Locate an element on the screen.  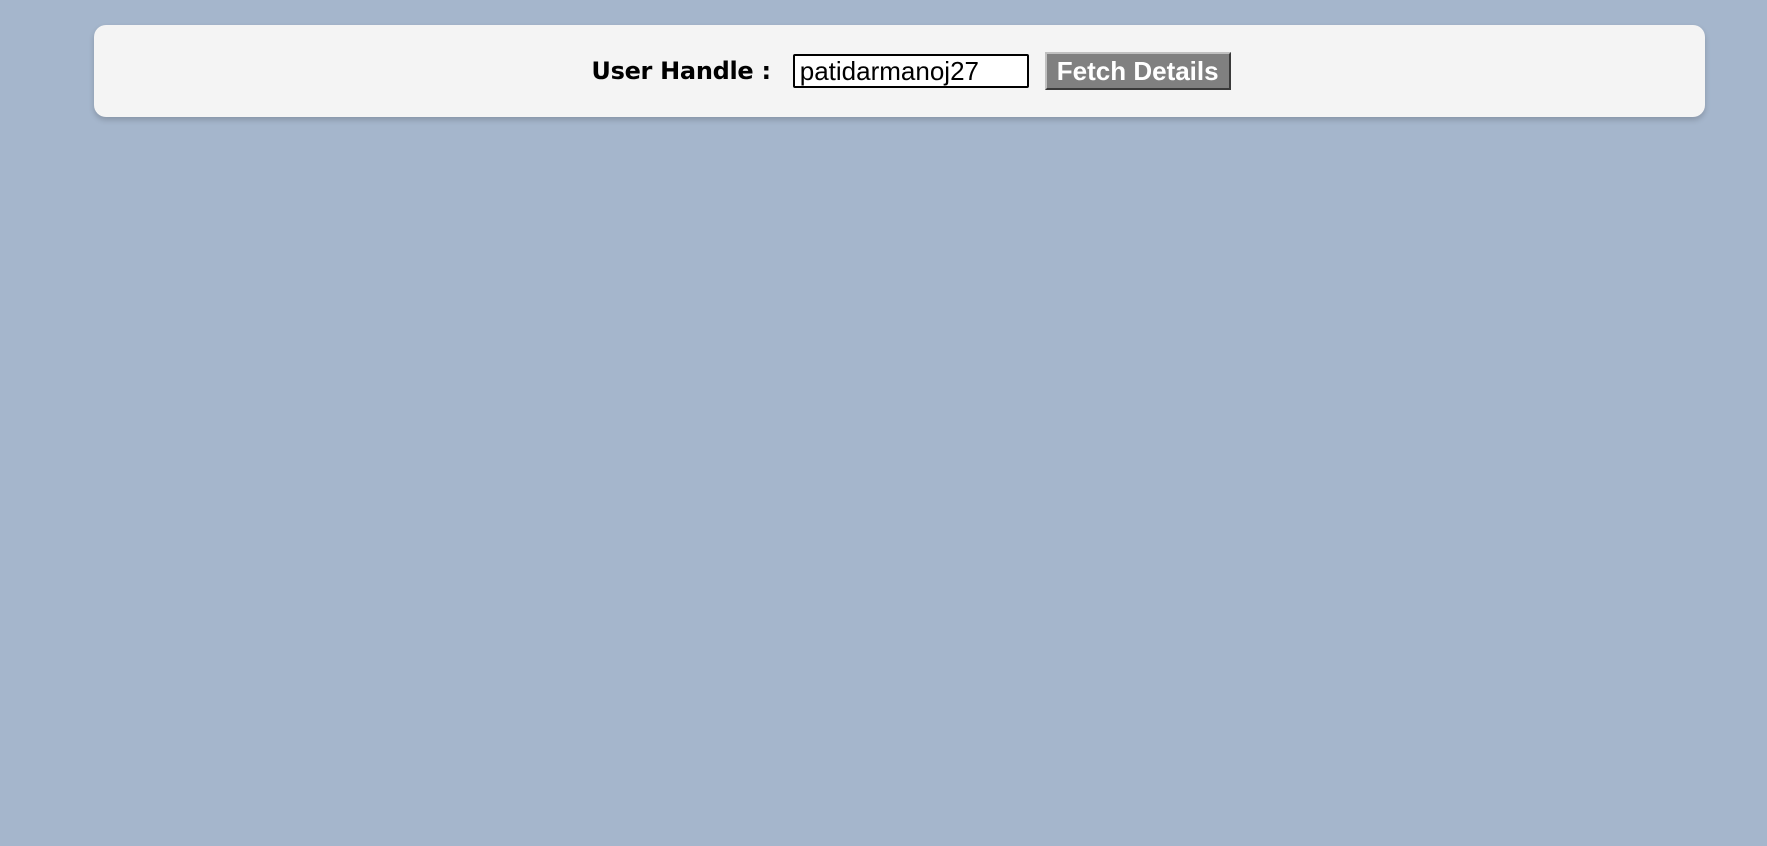
user-handle-input is located at coordinates (910, 71).